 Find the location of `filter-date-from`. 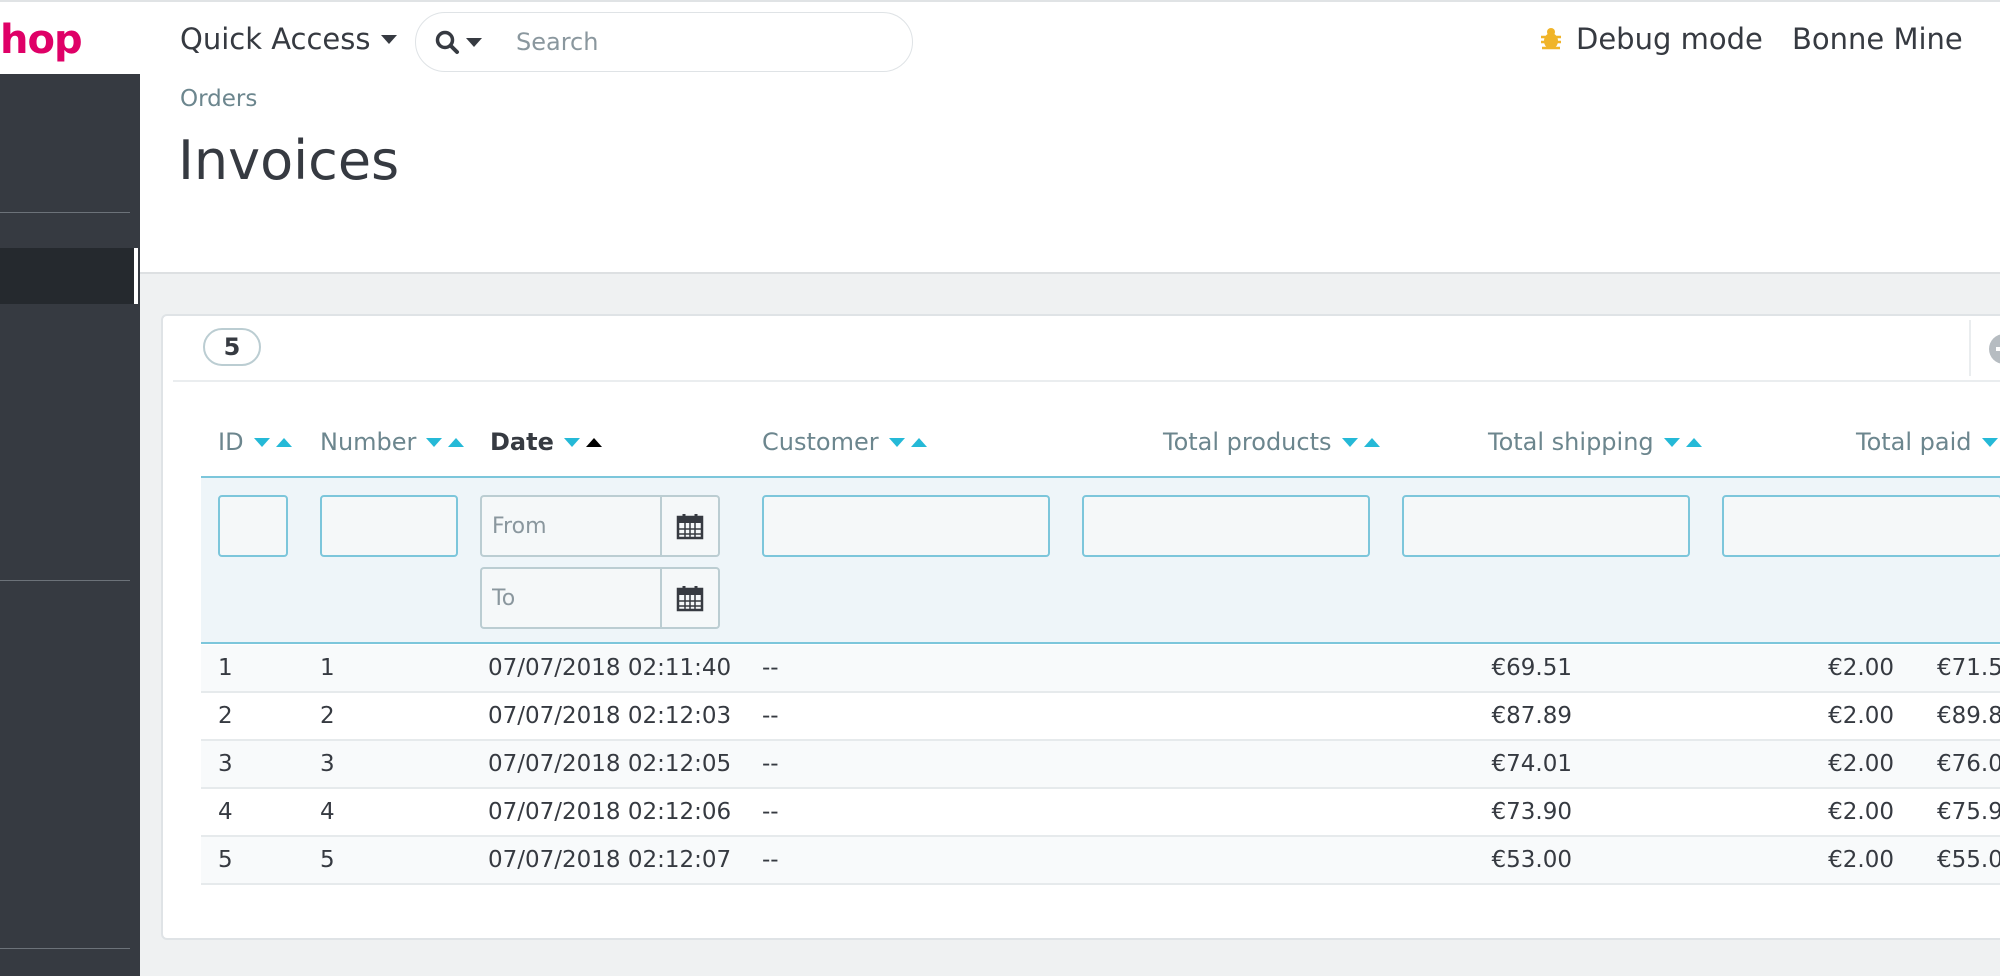

filter-date-from is located at coordinates (600, 526).